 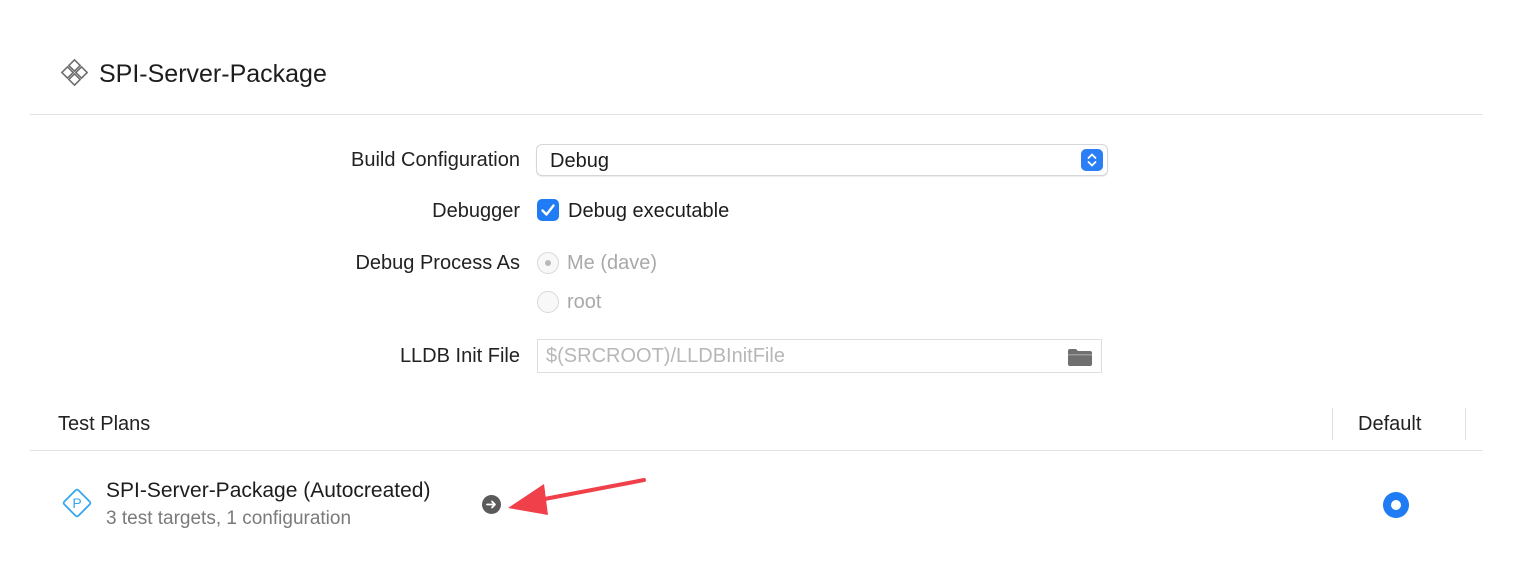 What do you see at coordinates (796, 356) in the screenshot?
I see `lldb-init-file-input` at bounding box center [796, 356].